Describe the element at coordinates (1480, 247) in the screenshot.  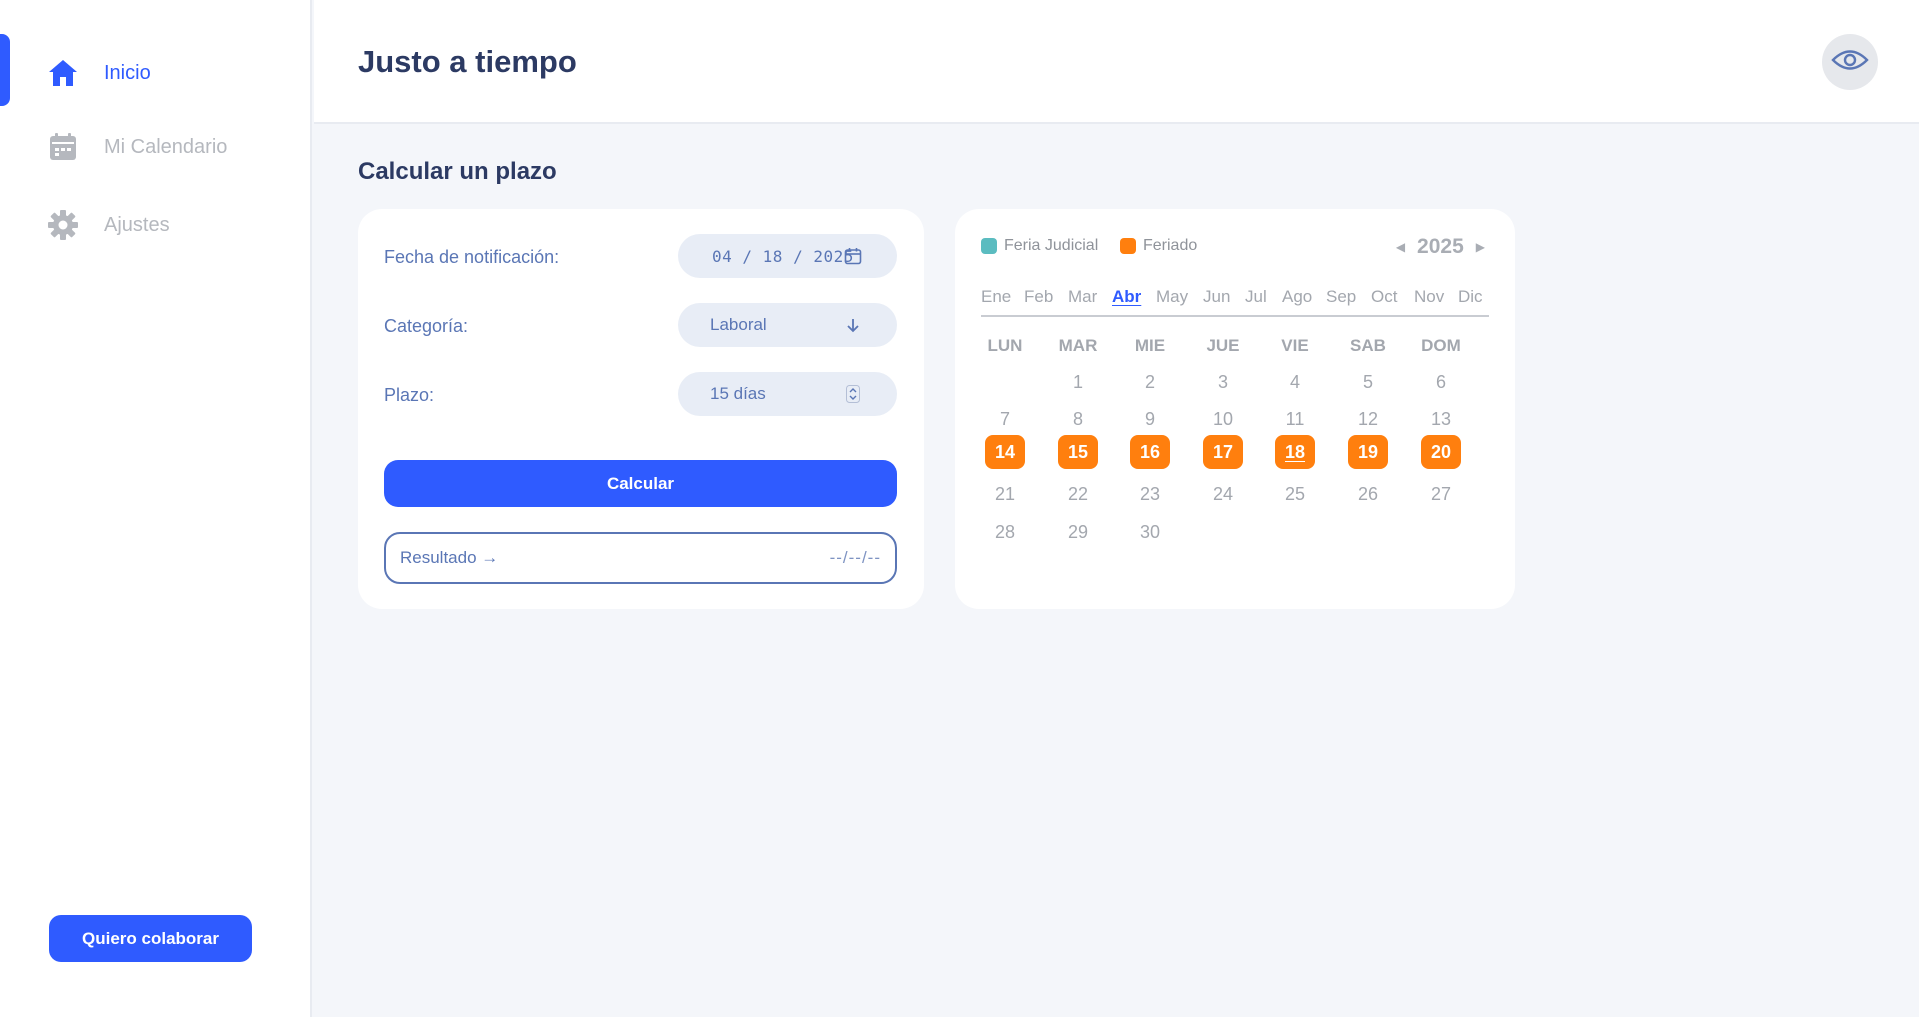
I see `next-year-icon: ▶` at that location.